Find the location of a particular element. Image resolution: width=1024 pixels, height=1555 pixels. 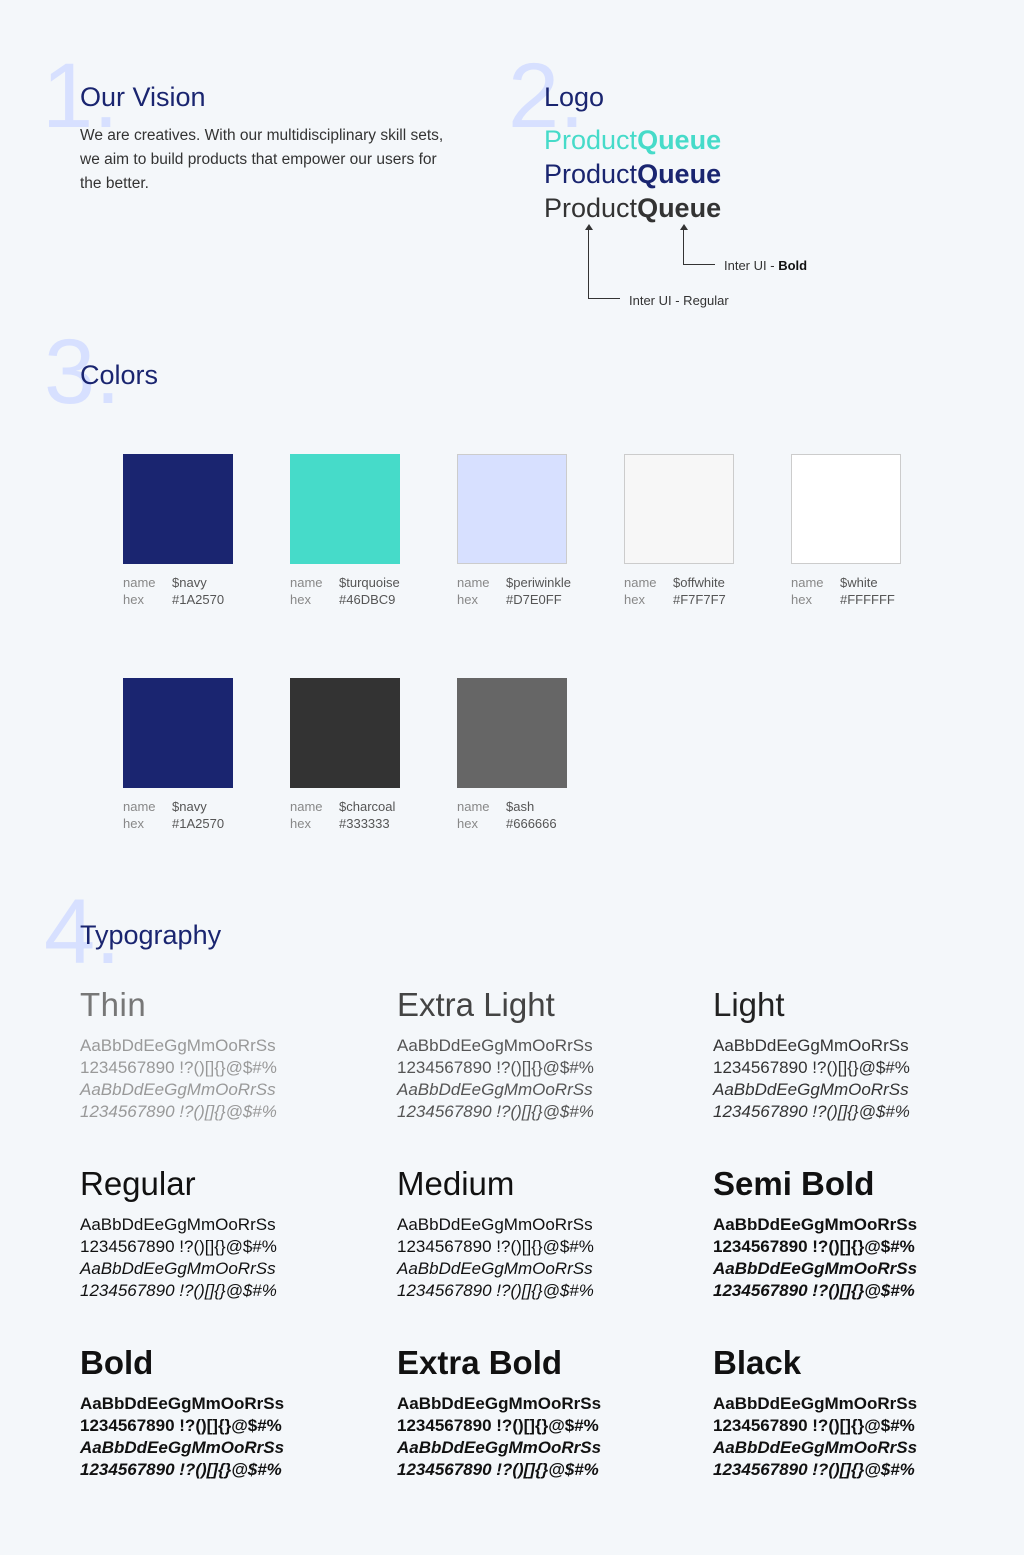

swatch-hex-value: #F7F7F7 is located at coordinates (699, 599).